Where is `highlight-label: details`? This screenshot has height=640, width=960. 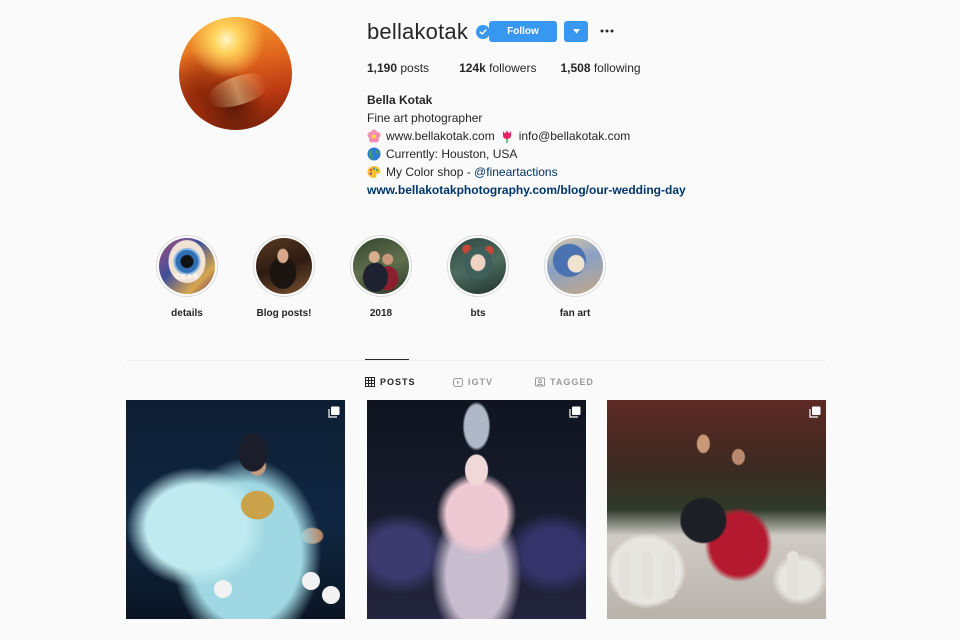 highlight-label: details is located at coordinates (187, 313).